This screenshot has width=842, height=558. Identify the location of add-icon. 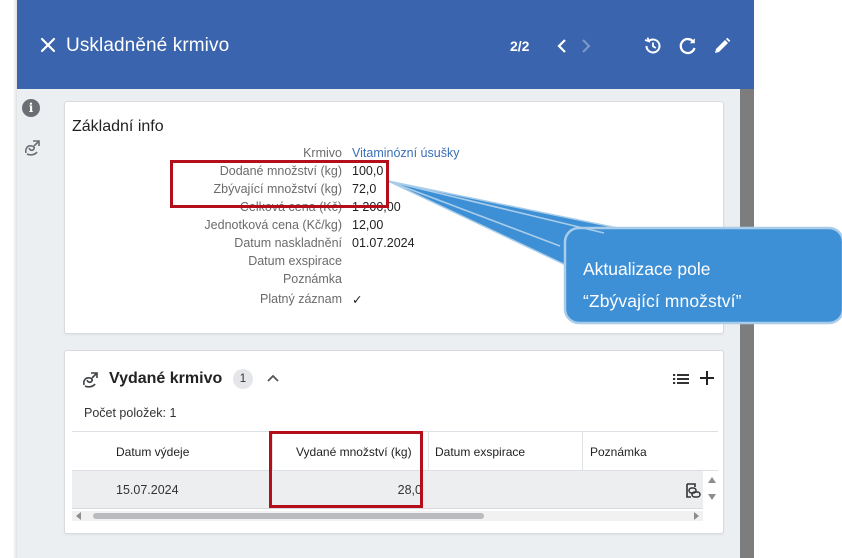
(707, 378).